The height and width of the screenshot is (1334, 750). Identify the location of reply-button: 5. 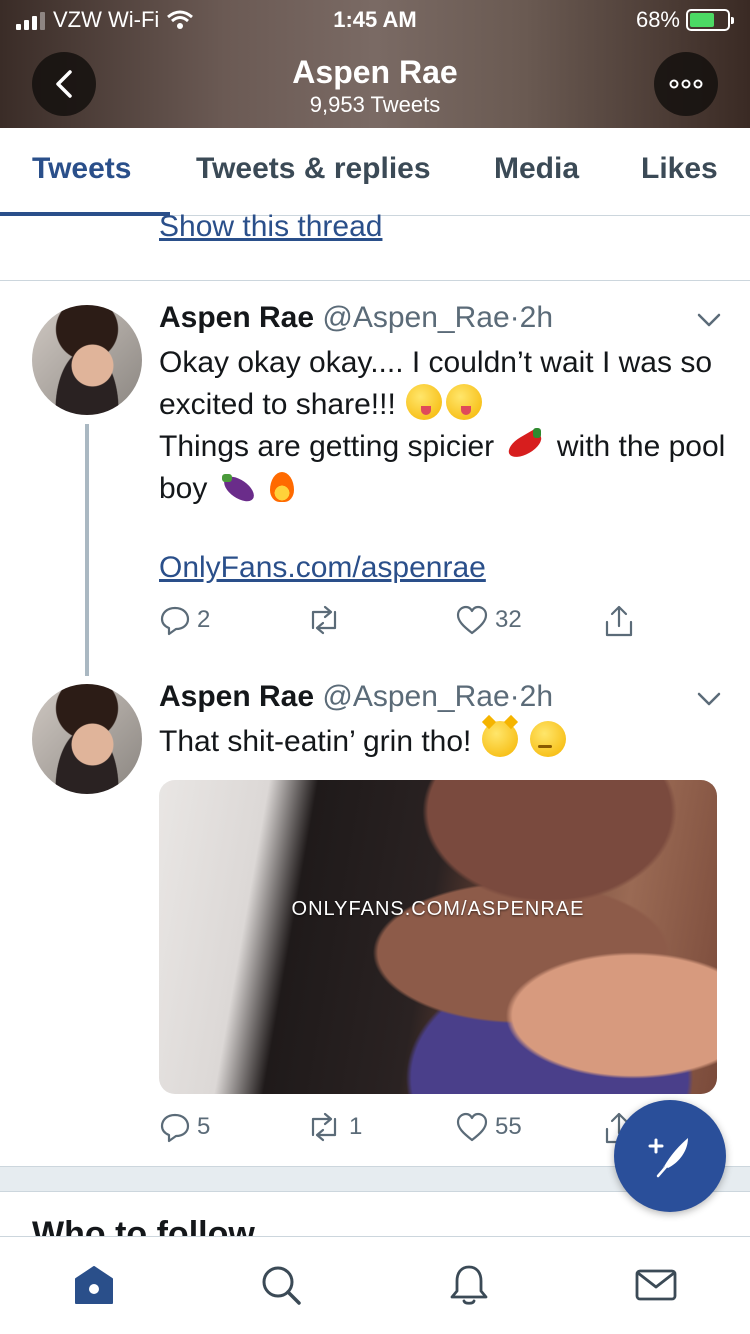
(184, 1127).